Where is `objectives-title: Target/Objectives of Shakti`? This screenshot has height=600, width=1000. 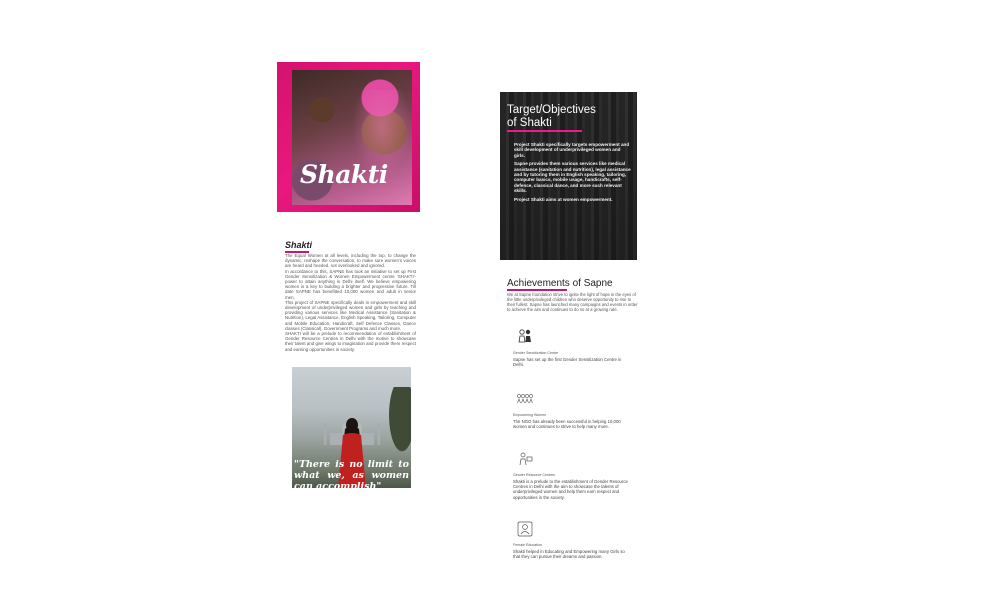
objectives-title: Target/Objectives of Shakti is located at coordinates (569, 116).